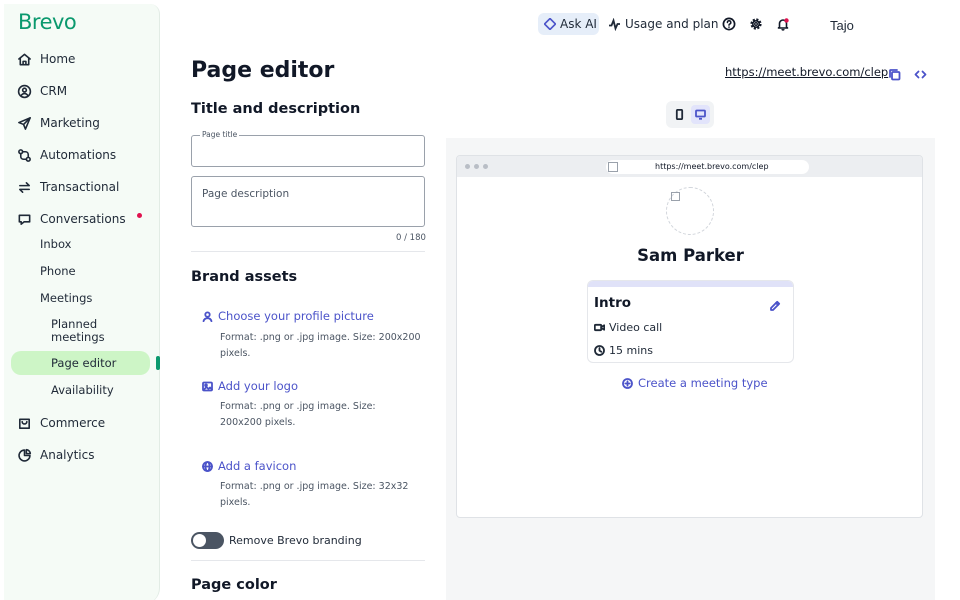  I want to click on brand-assets-heading: Brand assets, so click(244, 277).